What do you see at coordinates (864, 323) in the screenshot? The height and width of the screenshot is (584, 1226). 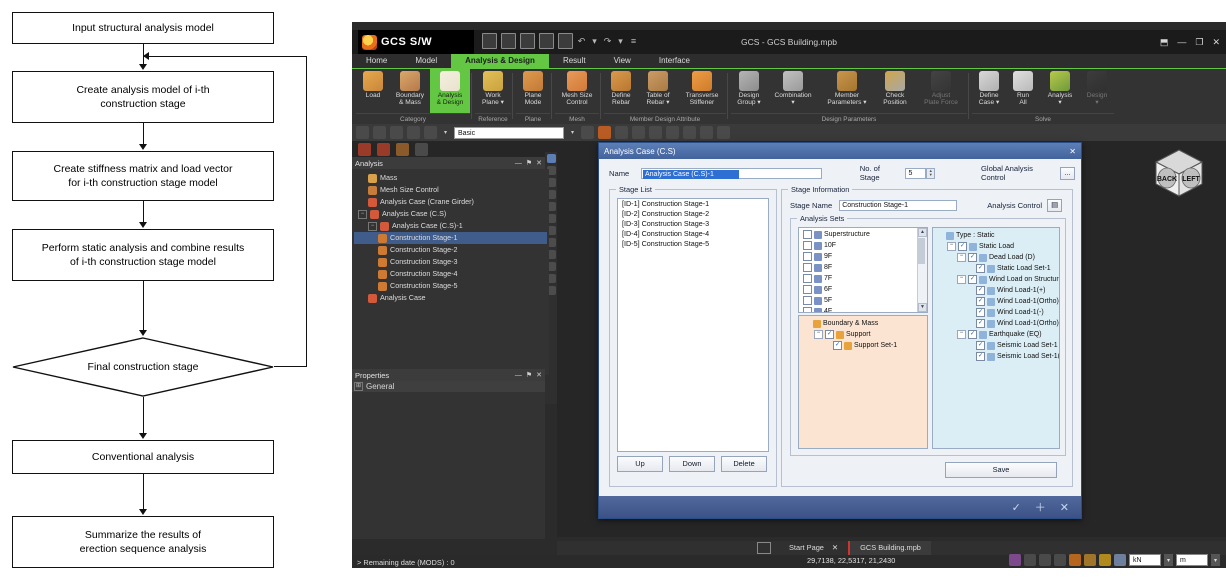 I see `boundary-tree-item: Boundary & Mass` at bounding box center [864, 323].